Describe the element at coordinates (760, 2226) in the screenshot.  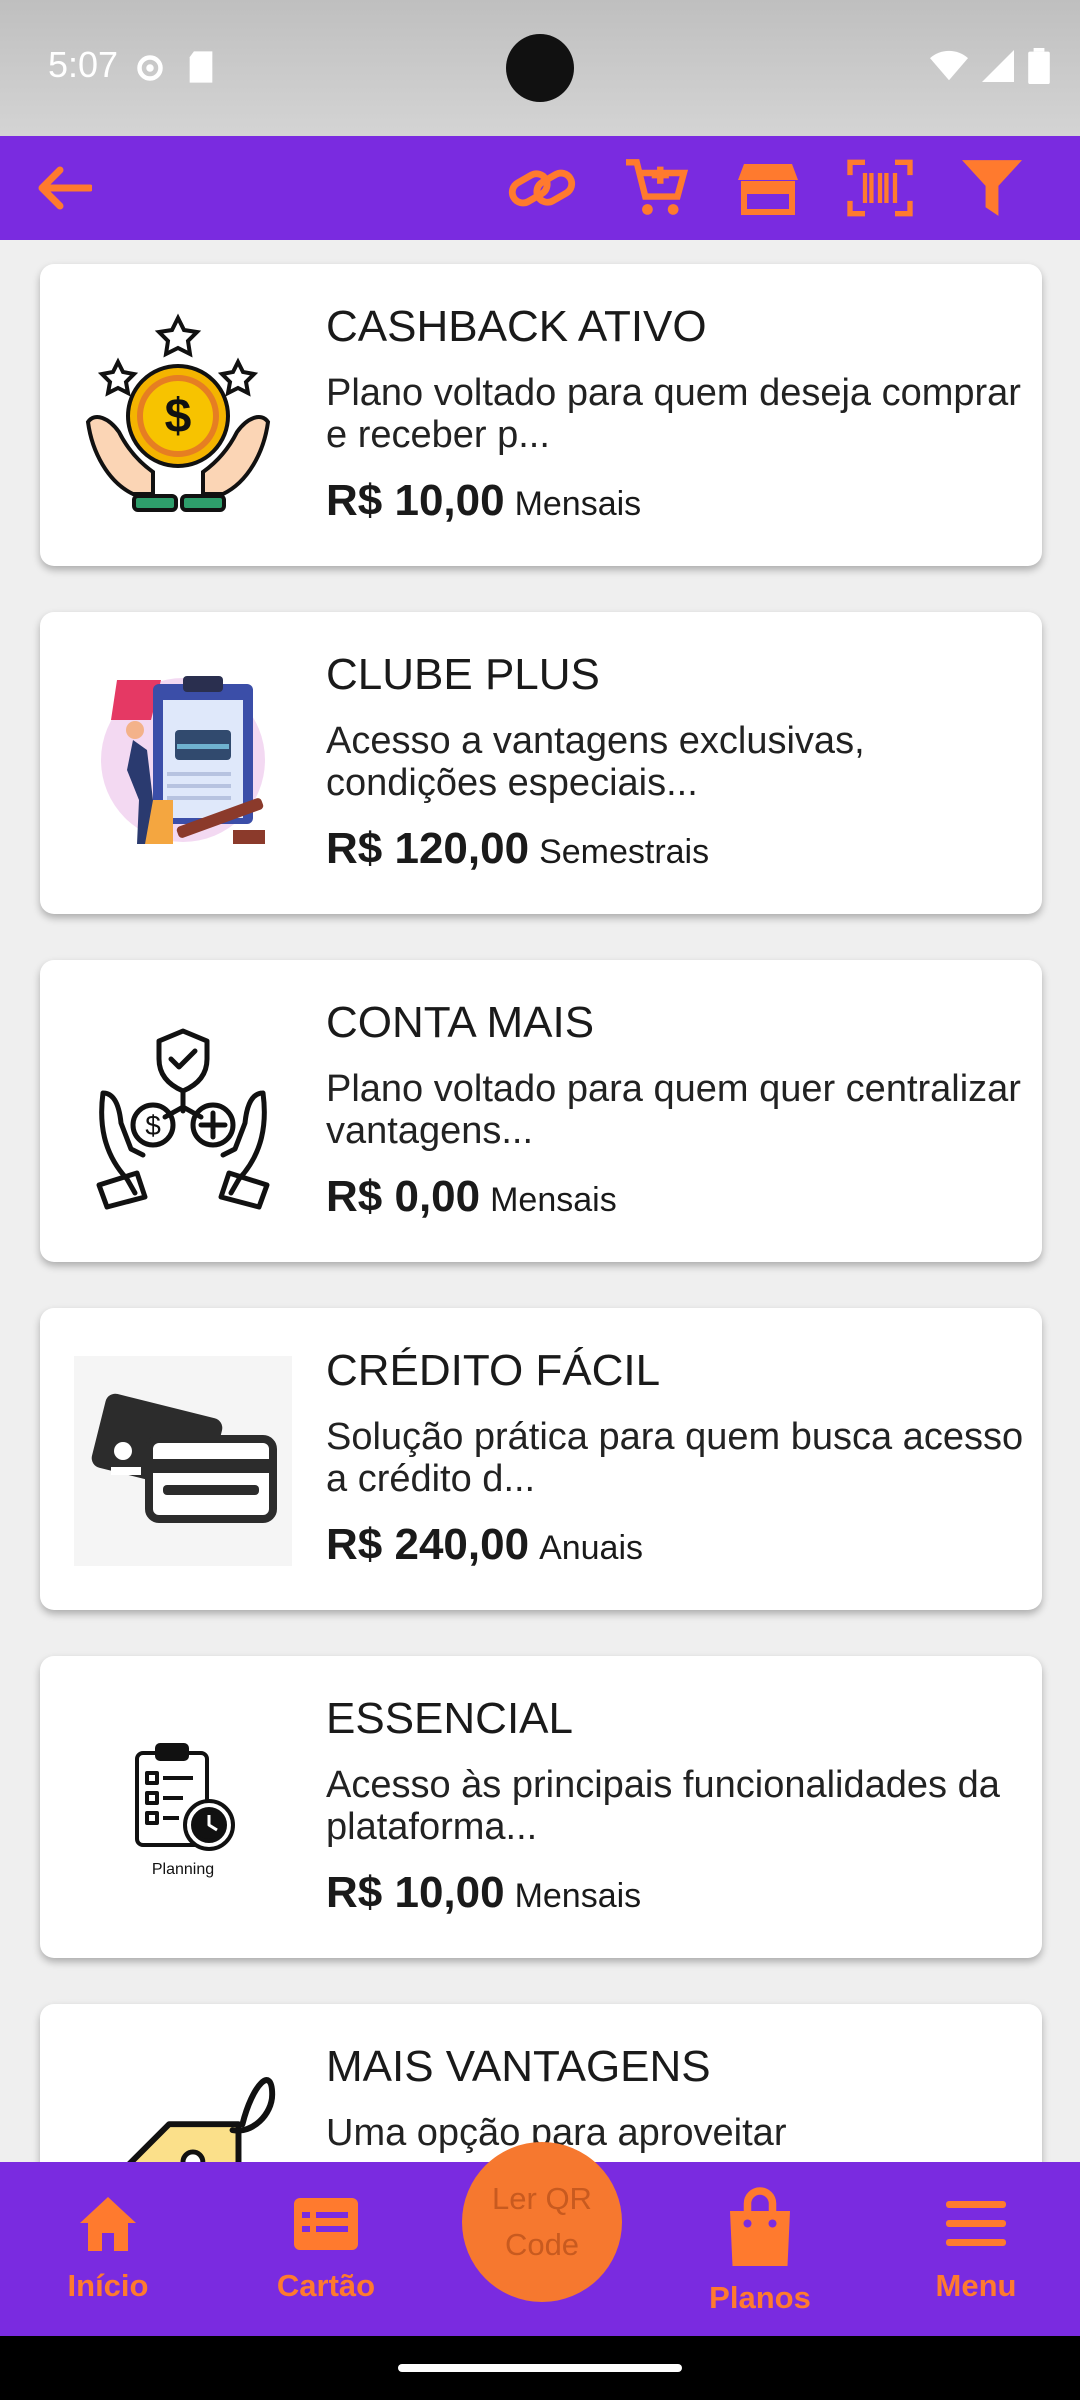
I see `shopping-bag-icon` at that location.